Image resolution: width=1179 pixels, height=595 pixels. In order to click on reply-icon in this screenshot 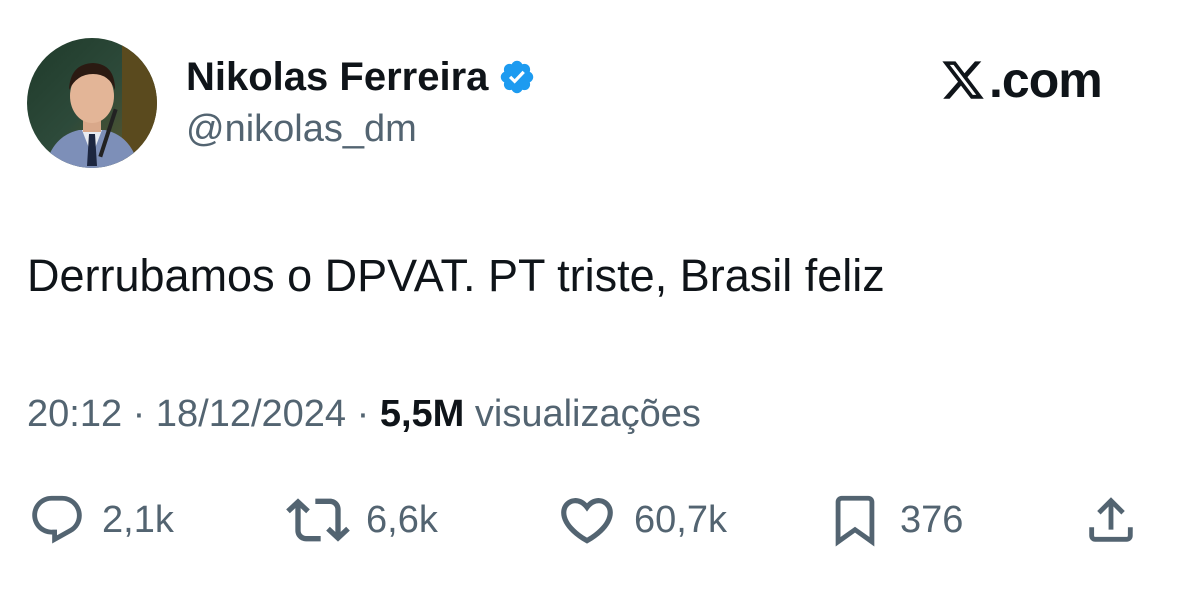, I will do `click(57, 520)`.